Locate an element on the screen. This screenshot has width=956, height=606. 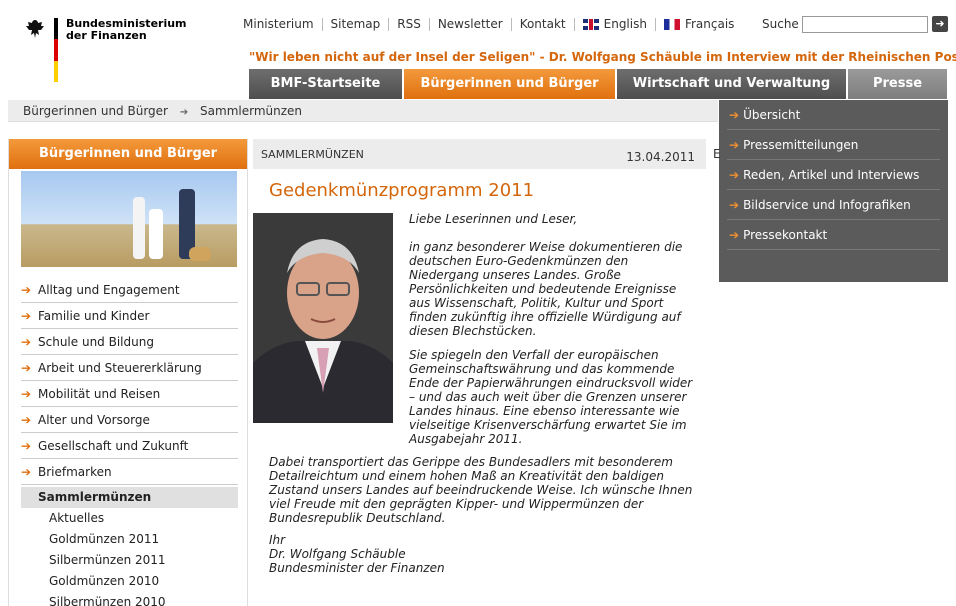
sidebar-item-label: Alltag und Engagement is located at coordinates (109, 290).